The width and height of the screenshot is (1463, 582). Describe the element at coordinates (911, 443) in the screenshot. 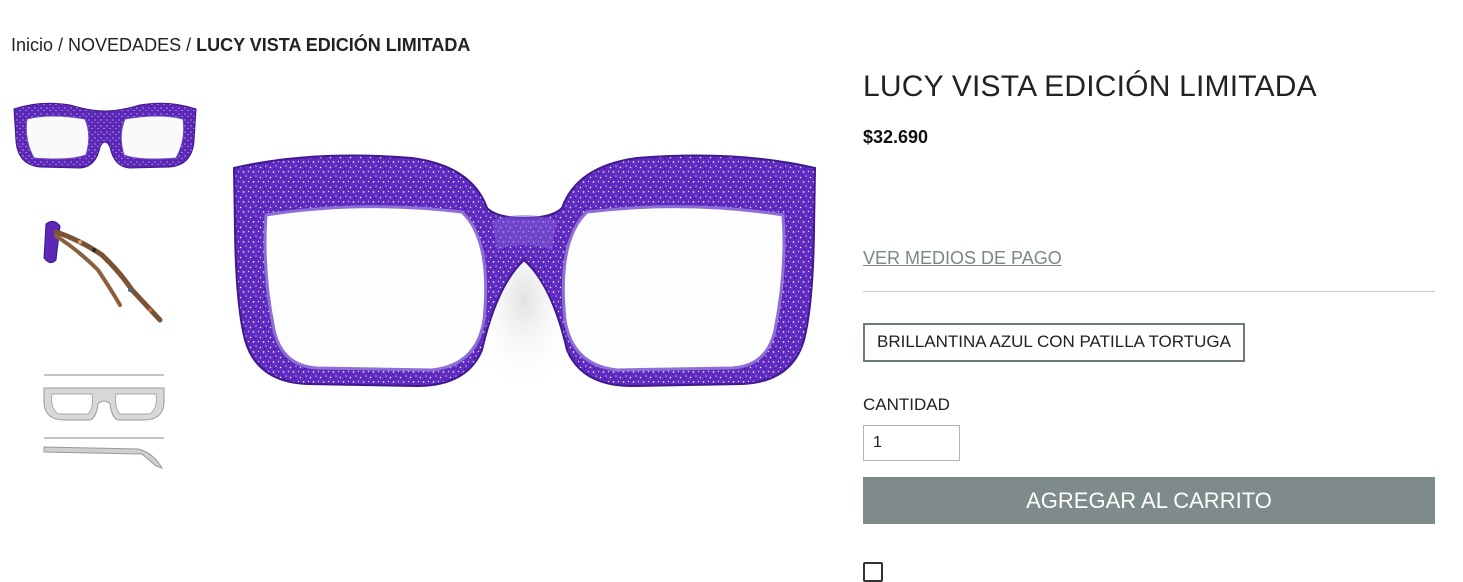

I see `quantity-input` at that location.